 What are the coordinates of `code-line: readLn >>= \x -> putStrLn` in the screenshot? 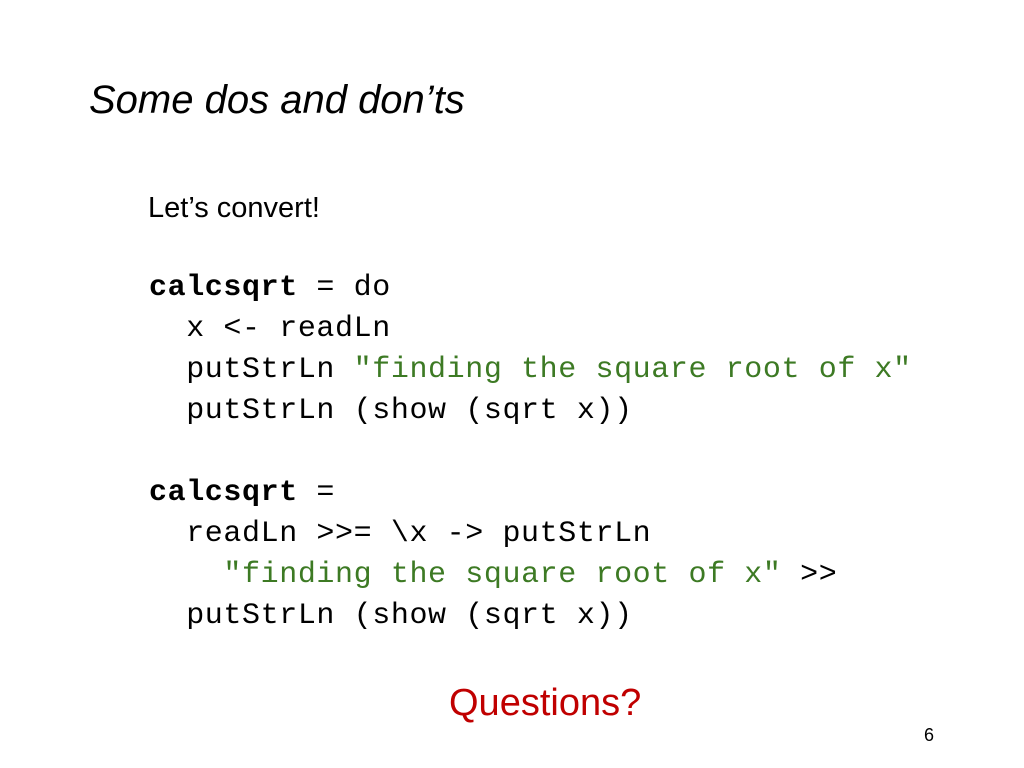 It's located at (400, 534).